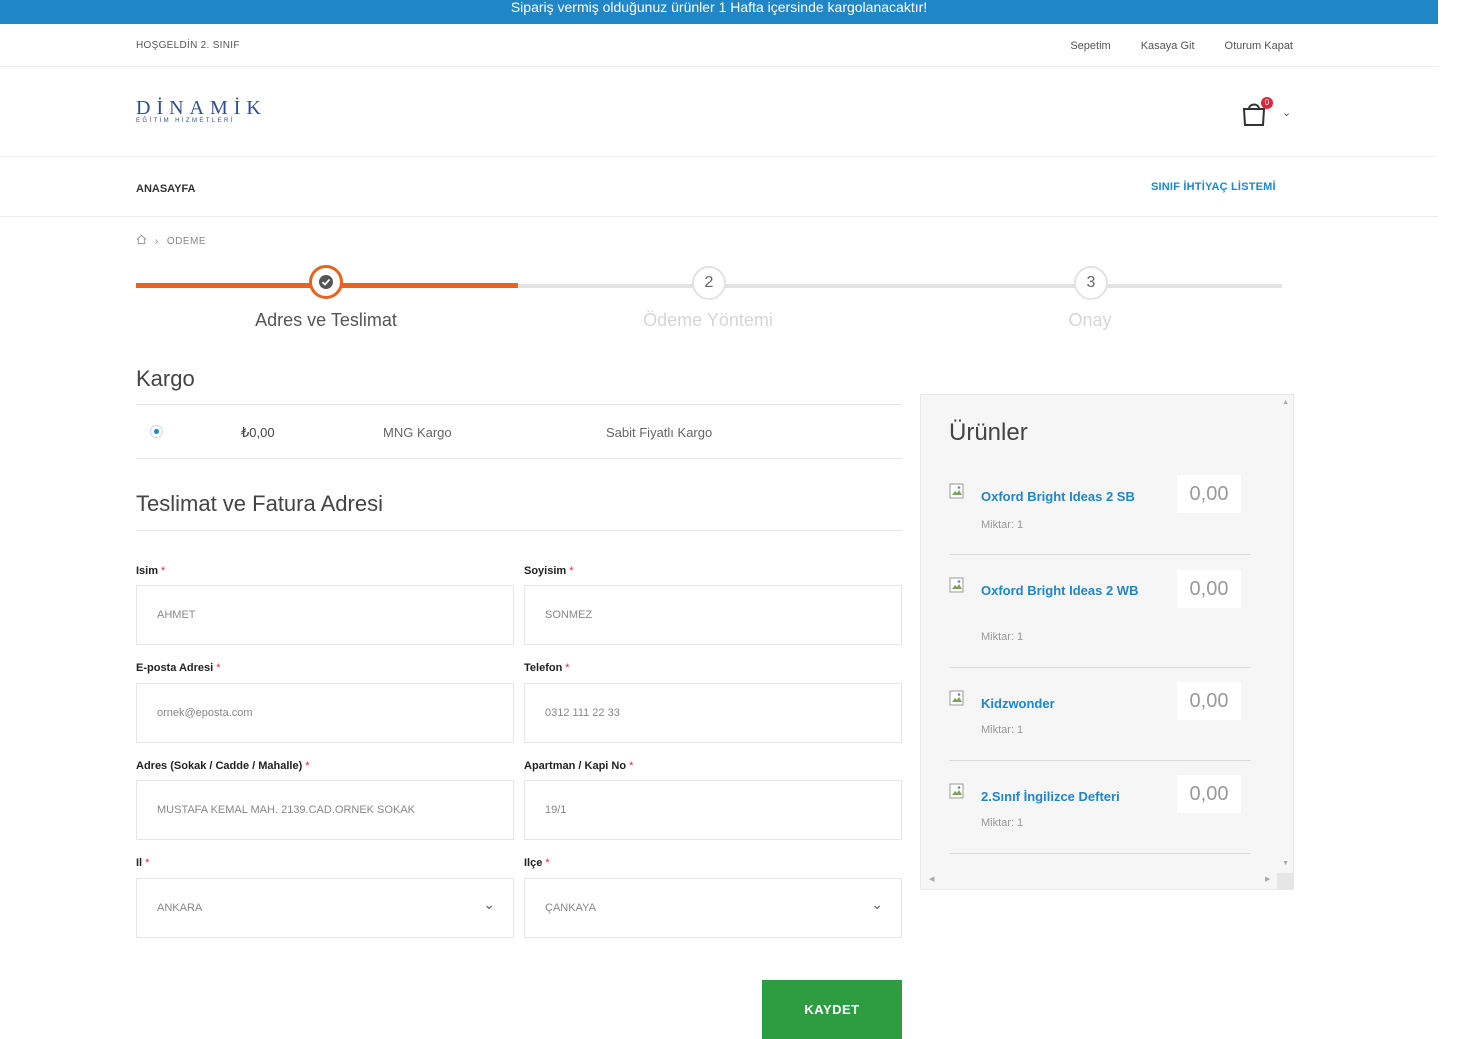 The height and width of the screenshot is (1039, 1466). I want to click on adres-field: MUSTAFA KEMAL MAH. 2139.CAD.ORNEK SOKAK, so click(325, 810).